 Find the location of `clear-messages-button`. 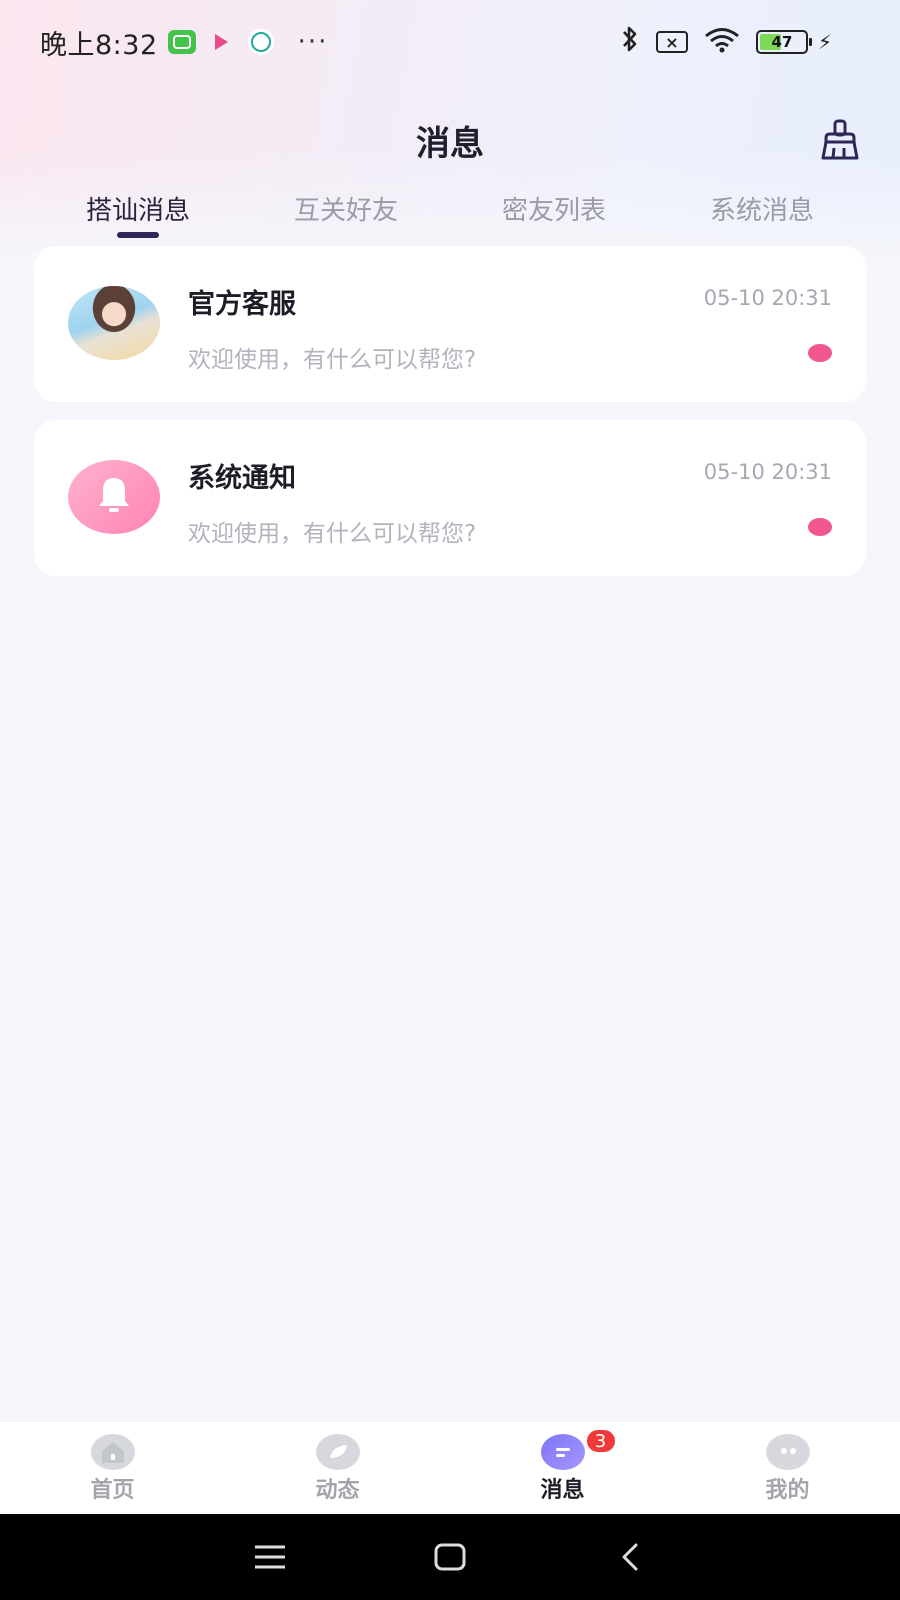

clear-messages-button is located at coordinates (840, 142).